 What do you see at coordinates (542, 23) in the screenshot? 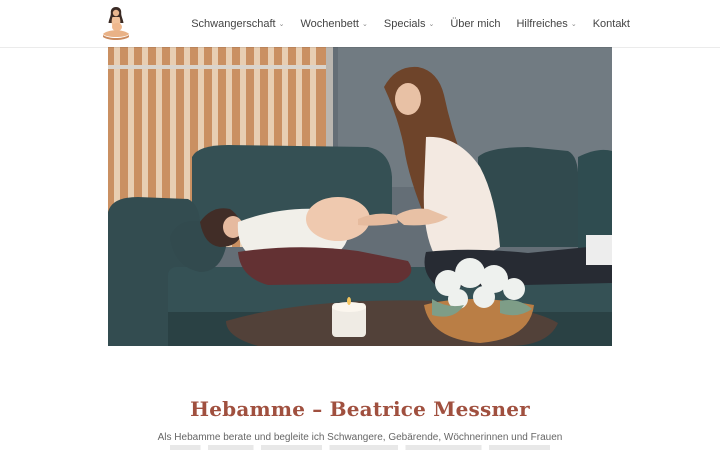
I see `nav-item-label: Hilfreiches` at bounding box center [542, 23].